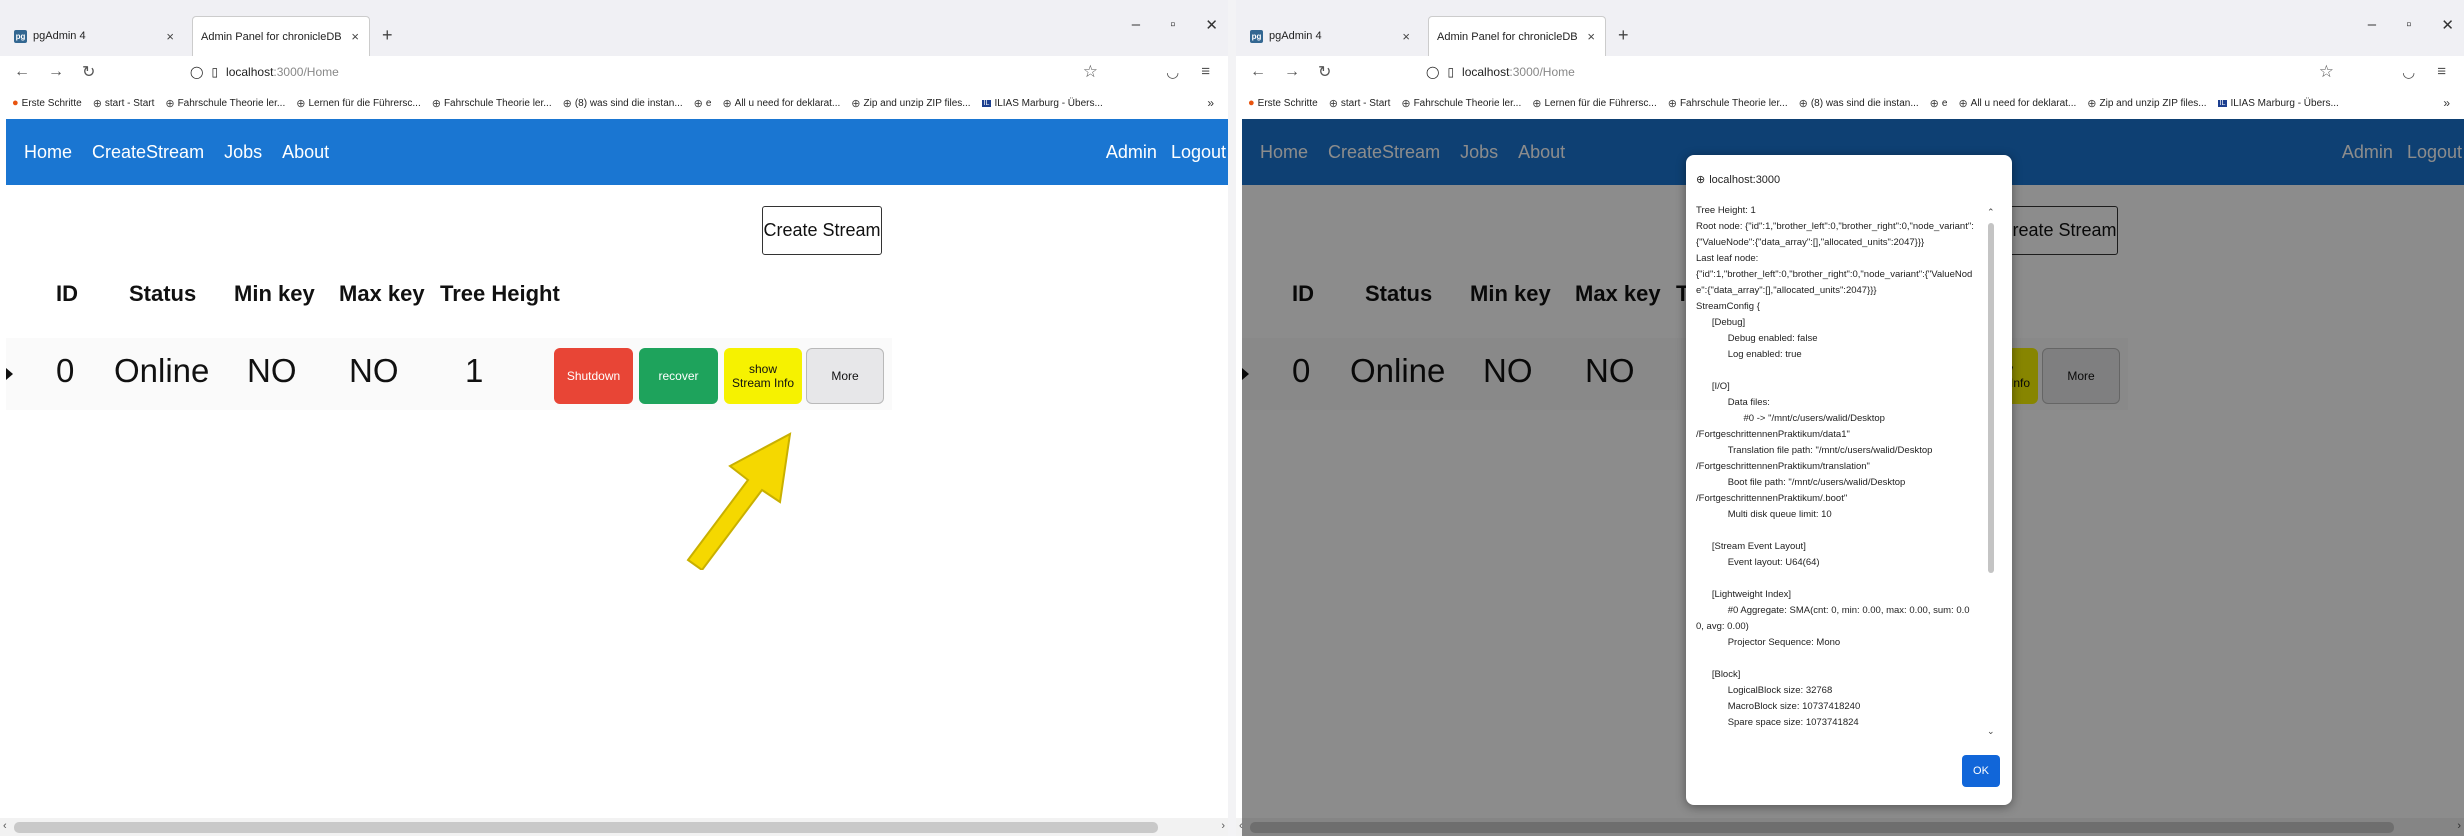  Describe the element at coordinates (1981, 771) in the screenshot. I see `ok-button: OK` at that location.